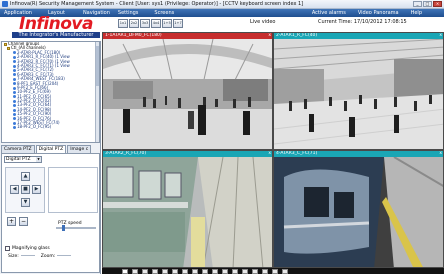 This screenshot has width=444, height=274. Describe the element at coordinates (97, 66) in the screenshot. I see `scroll-thumb` at that location.